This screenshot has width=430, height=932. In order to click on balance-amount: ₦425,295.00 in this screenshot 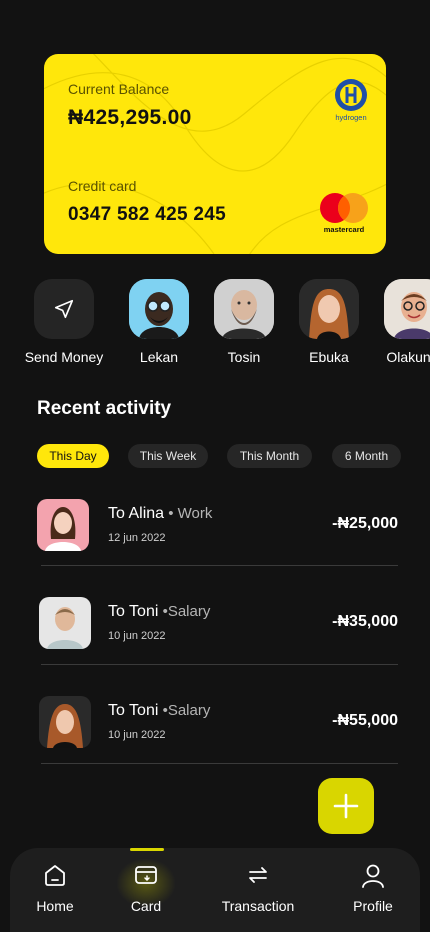, I will do `click(130, 117)`.